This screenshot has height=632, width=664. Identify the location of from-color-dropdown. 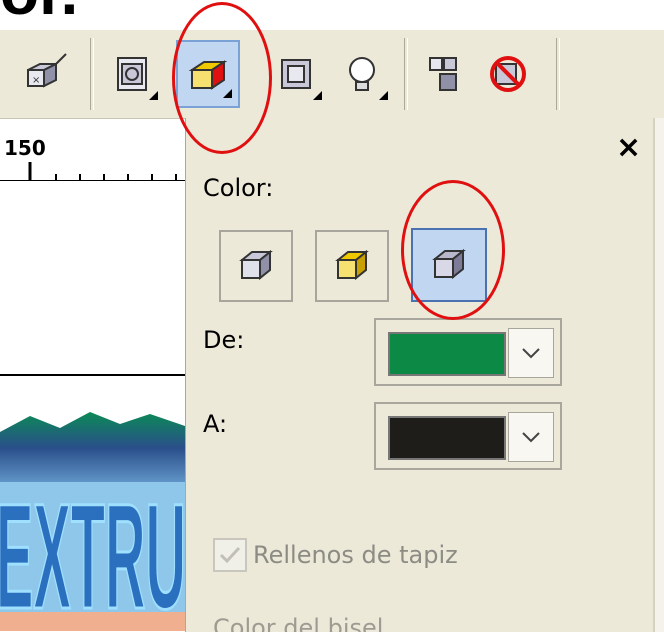
(531, 353).